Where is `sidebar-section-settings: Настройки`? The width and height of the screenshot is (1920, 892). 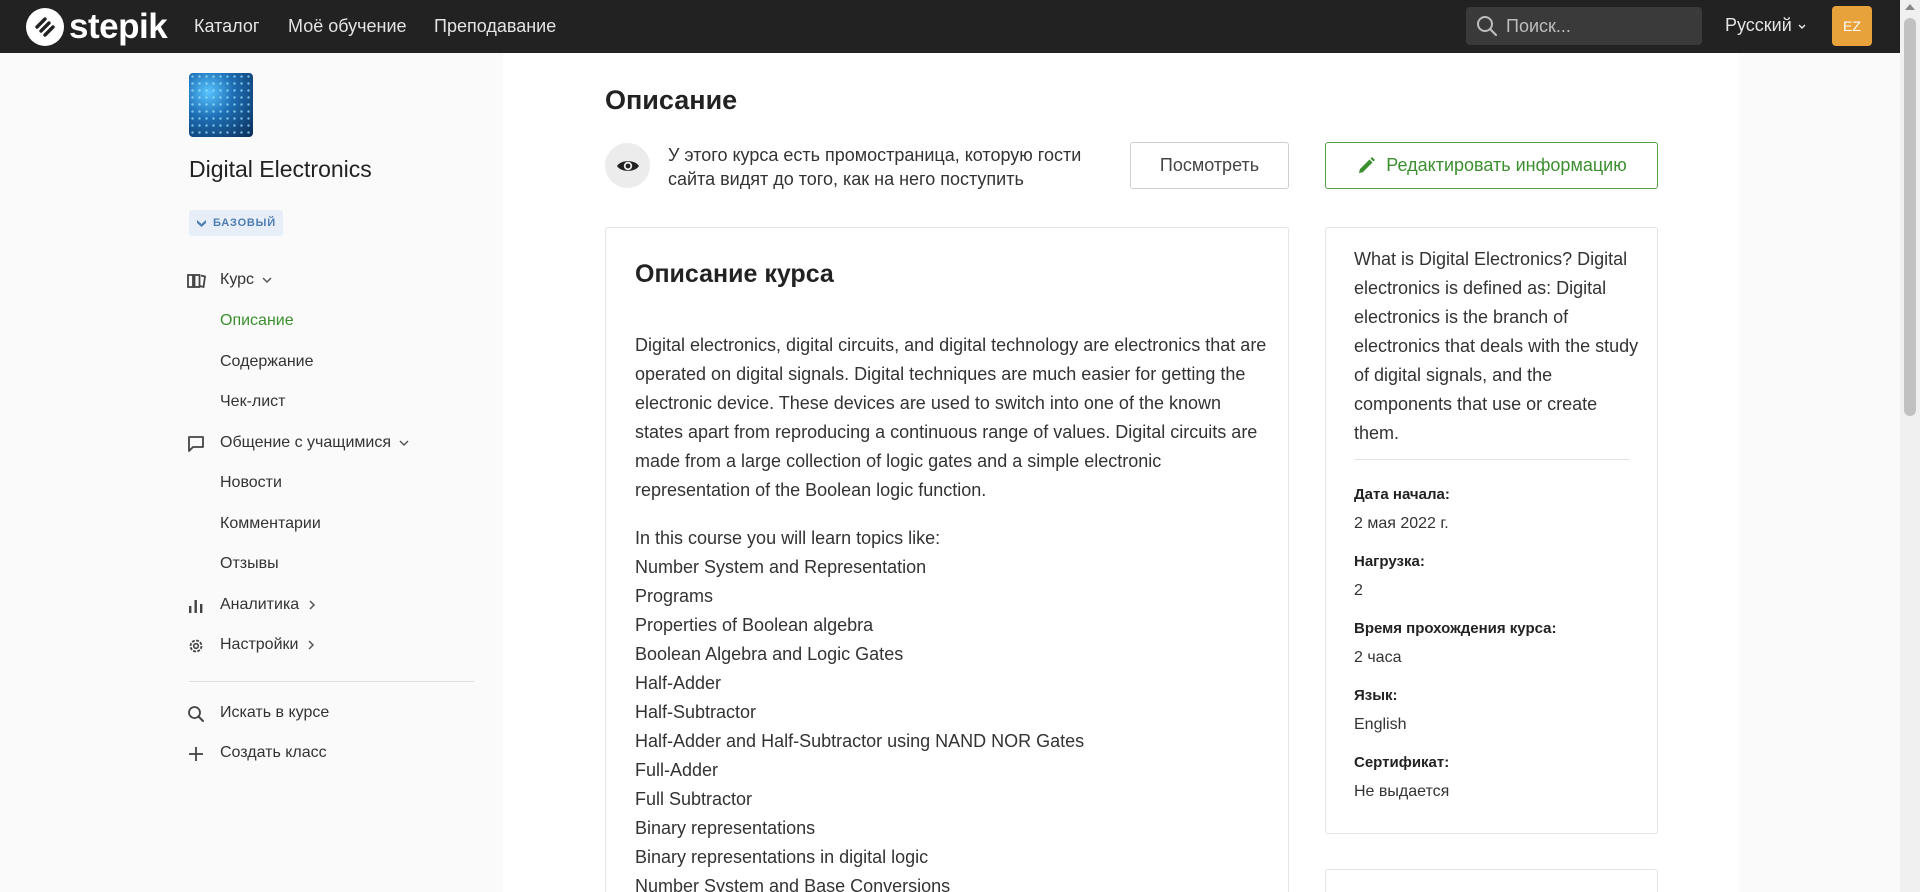
sidebar-section-settings: Настройки is located at coordinates (253, 645).